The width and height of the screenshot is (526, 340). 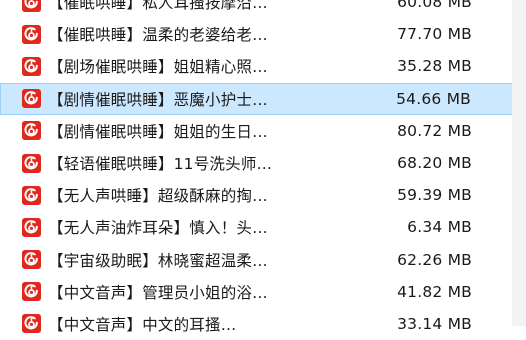 What do you see at coordinates (434, 163) in the screenshot?
I see `file-size: 68.20 MB` at bounding box center [434, 163].